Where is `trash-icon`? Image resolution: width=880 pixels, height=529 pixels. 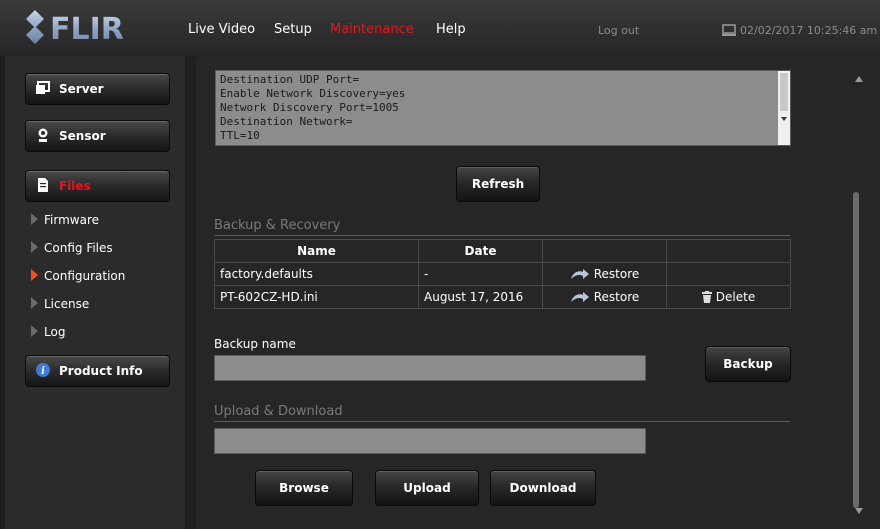
trash-icon is located at coordinates (706, 297).